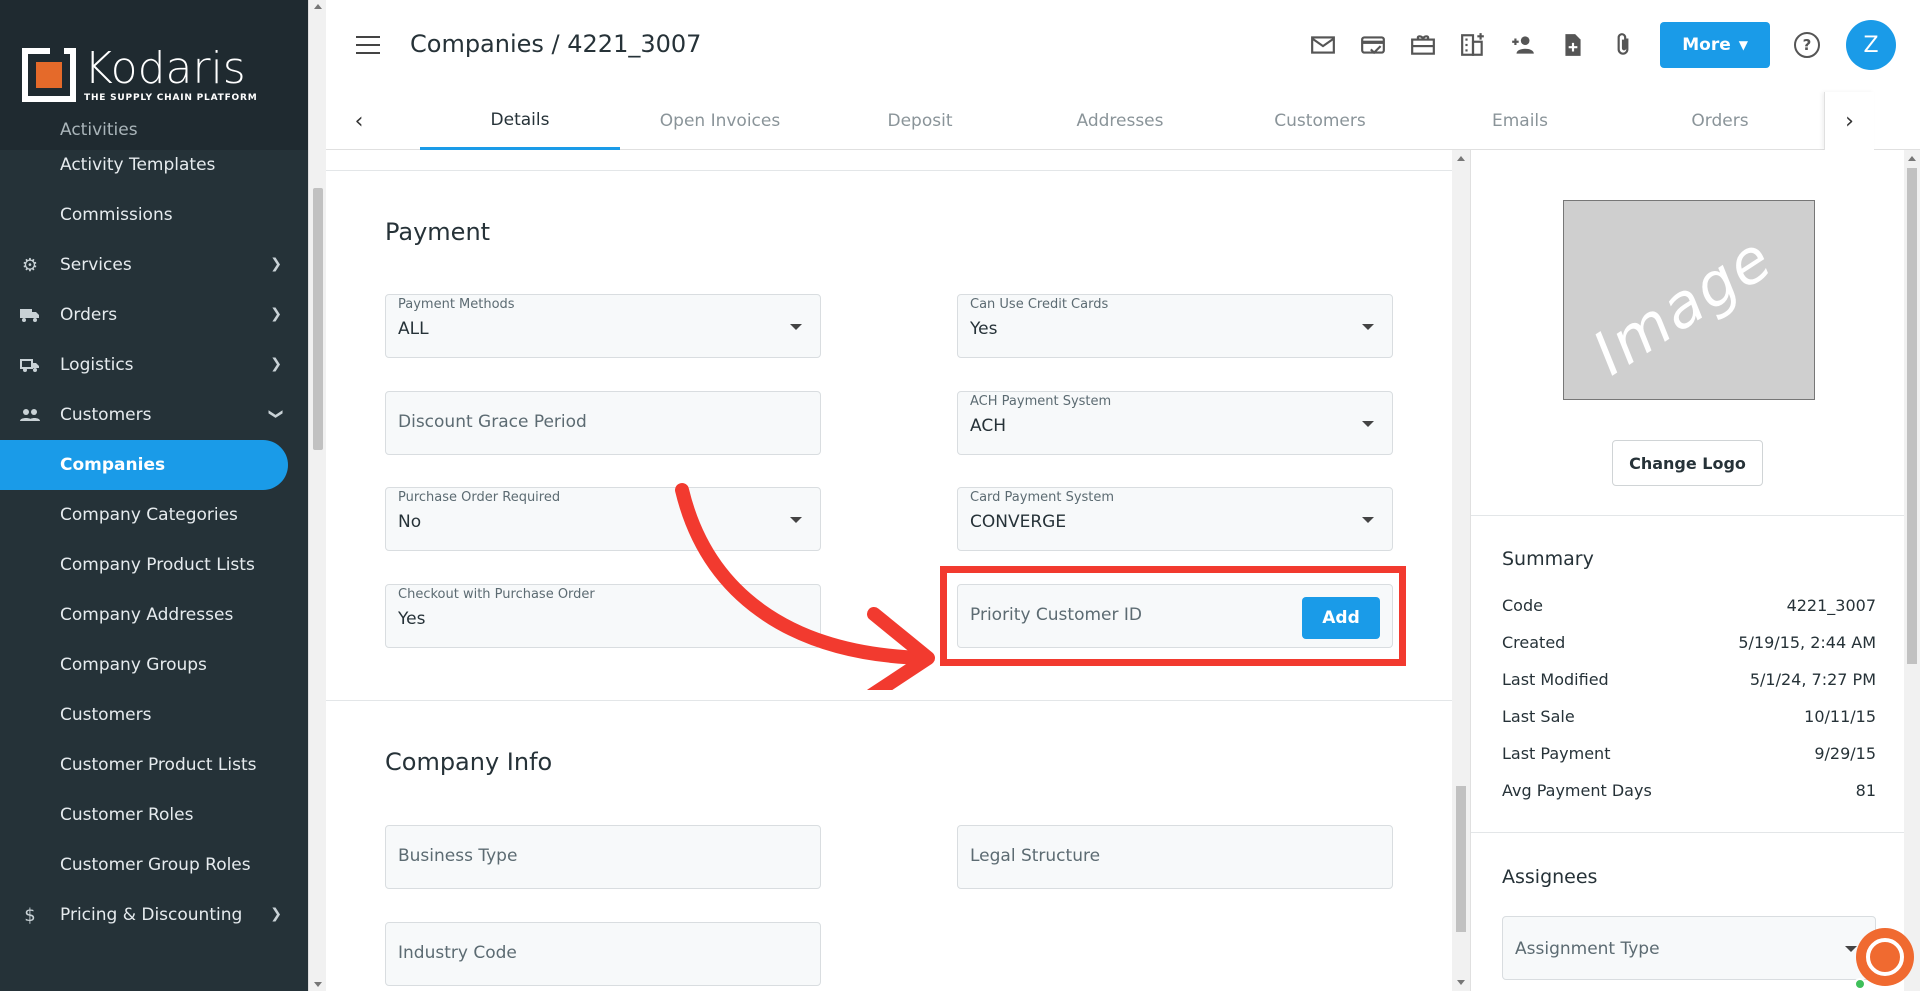  I want to click on online-status-icon, so click(1860, 984).